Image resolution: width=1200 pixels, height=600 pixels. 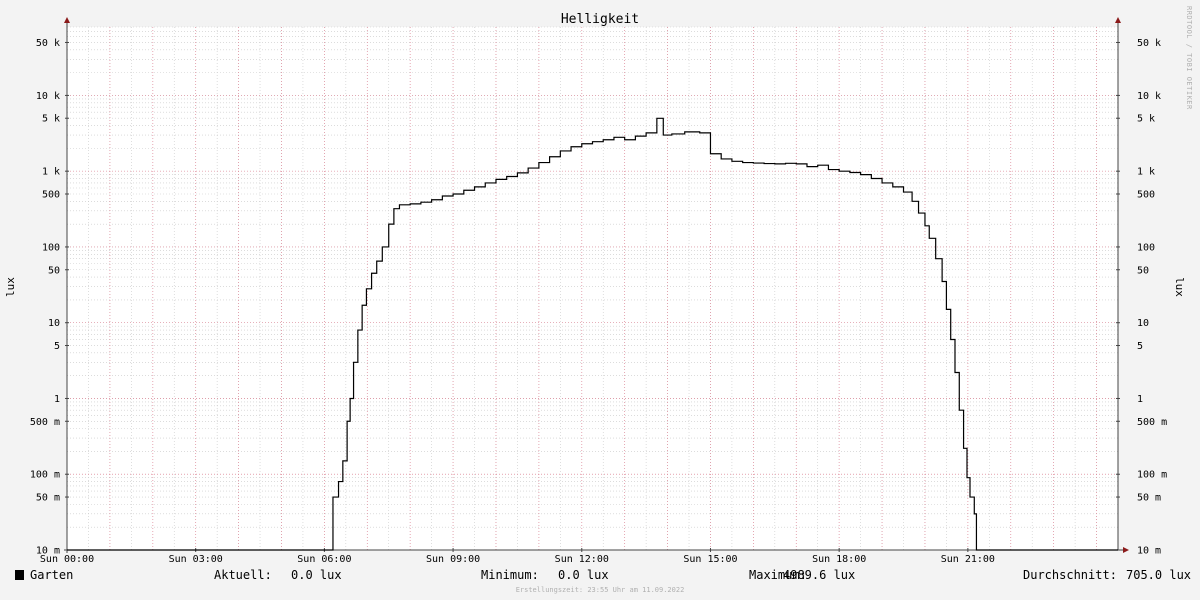 What do you see at coordinates (1149, 96) in the screenshot?
I see `y-tick-label-right: 10 k` at bounding box center [1149, 96].